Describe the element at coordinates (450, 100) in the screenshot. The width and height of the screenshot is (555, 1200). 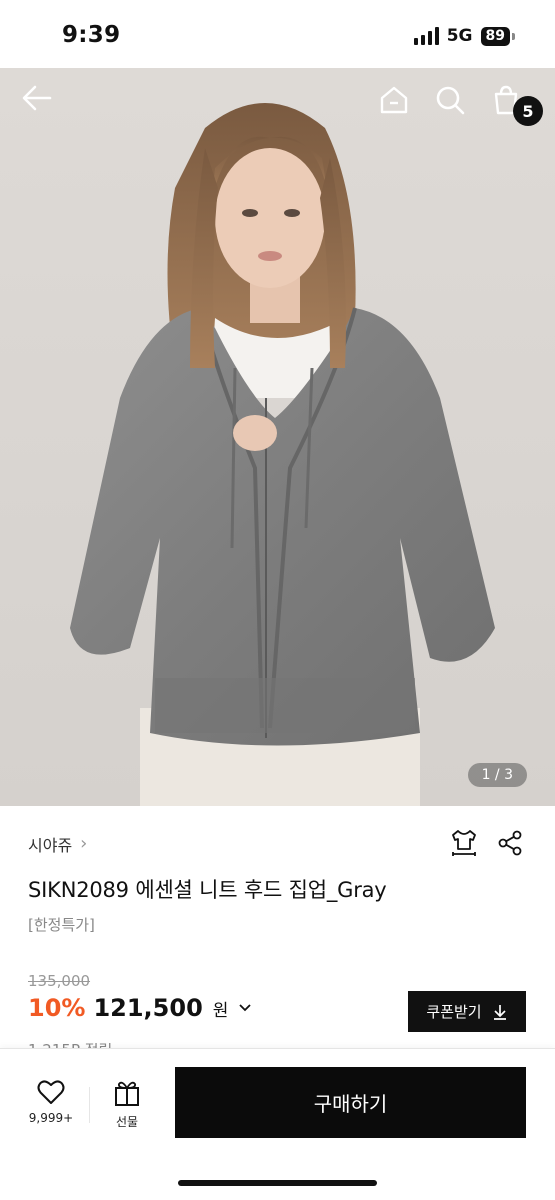
I see `search-icon` at that location.